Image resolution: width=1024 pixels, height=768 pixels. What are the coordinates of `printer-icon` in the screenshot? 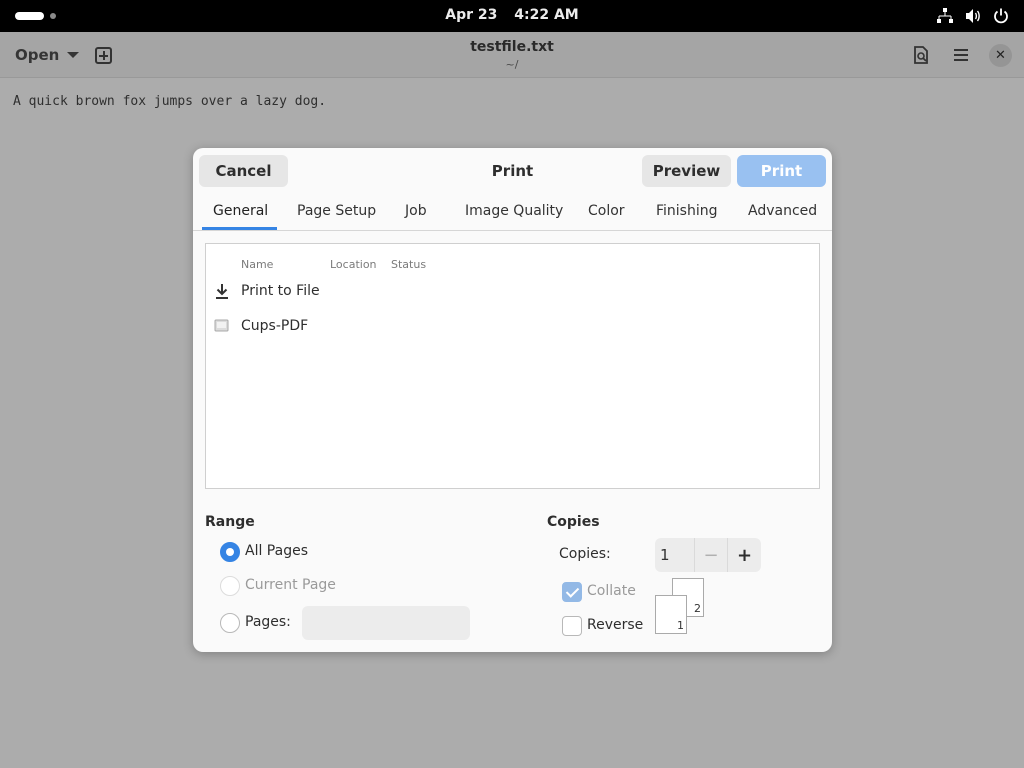 It's located at (222, 326).